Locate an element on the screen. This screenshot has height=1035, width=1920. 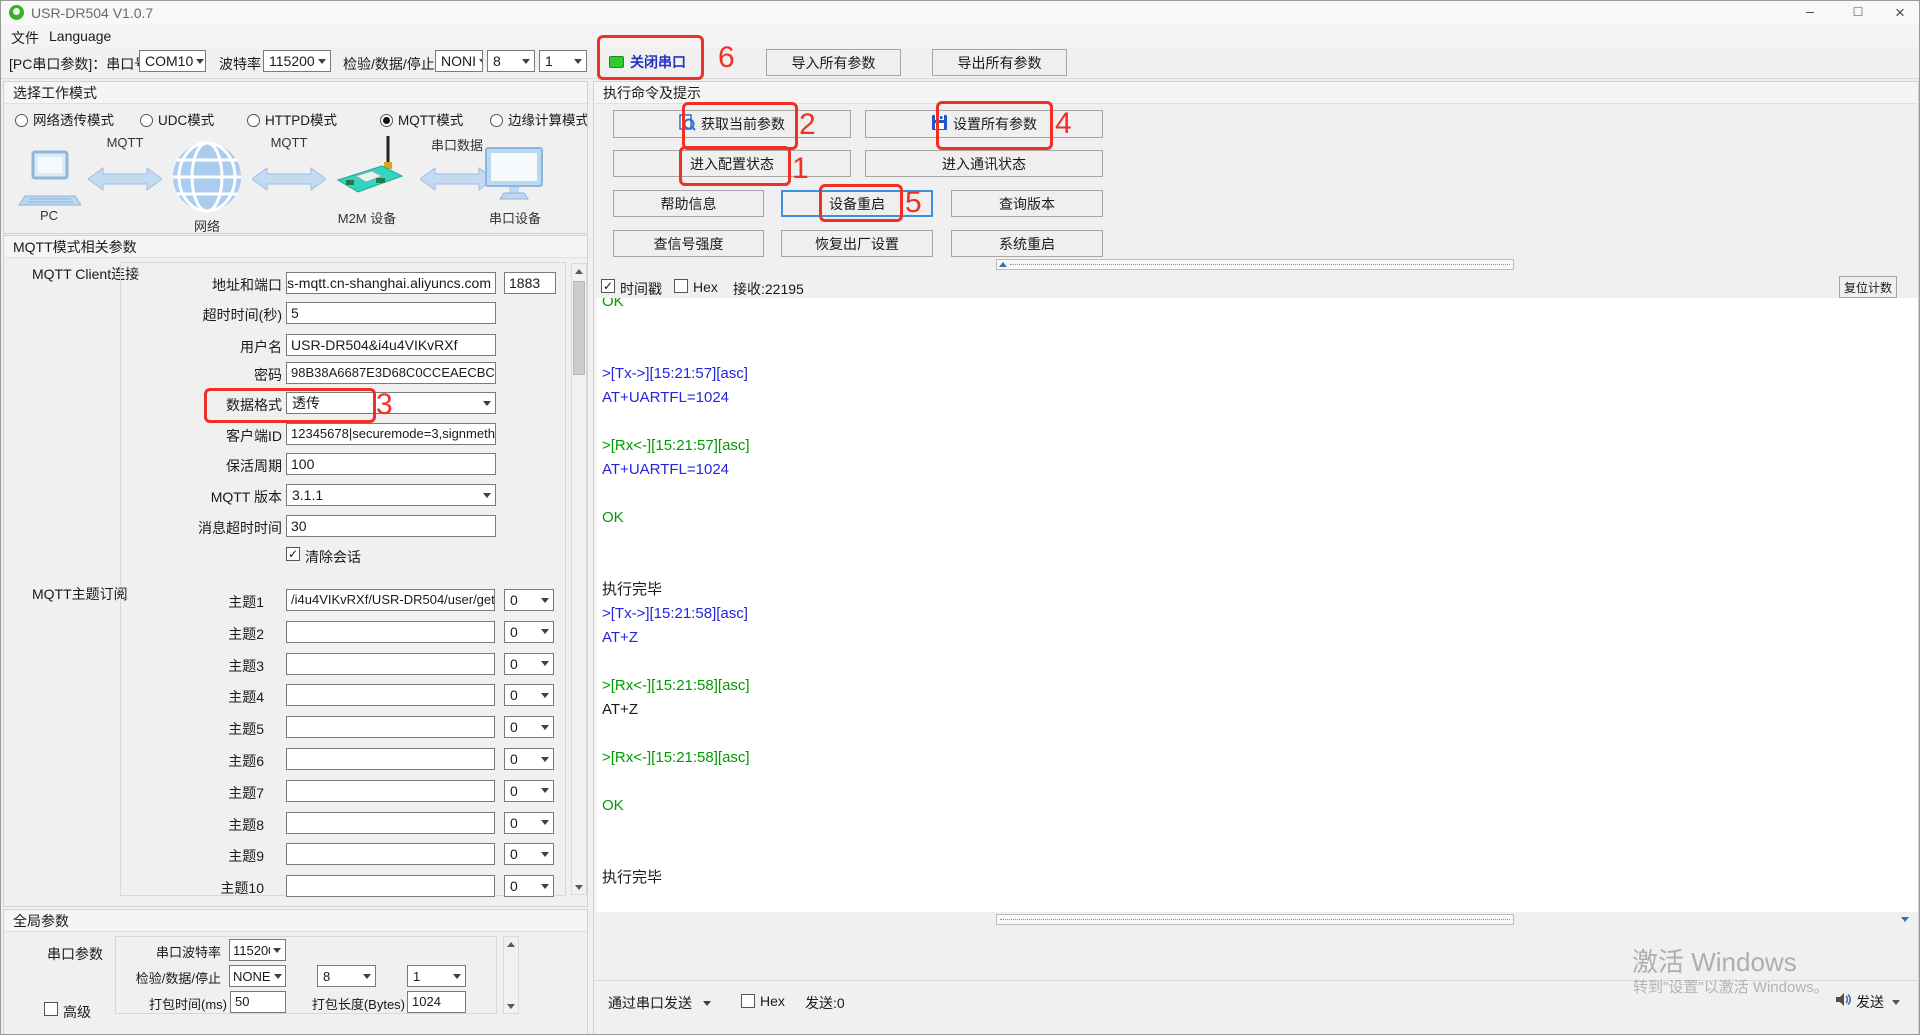
timeout-label: 超时时间(秒) is located at coordinates (242, 315).